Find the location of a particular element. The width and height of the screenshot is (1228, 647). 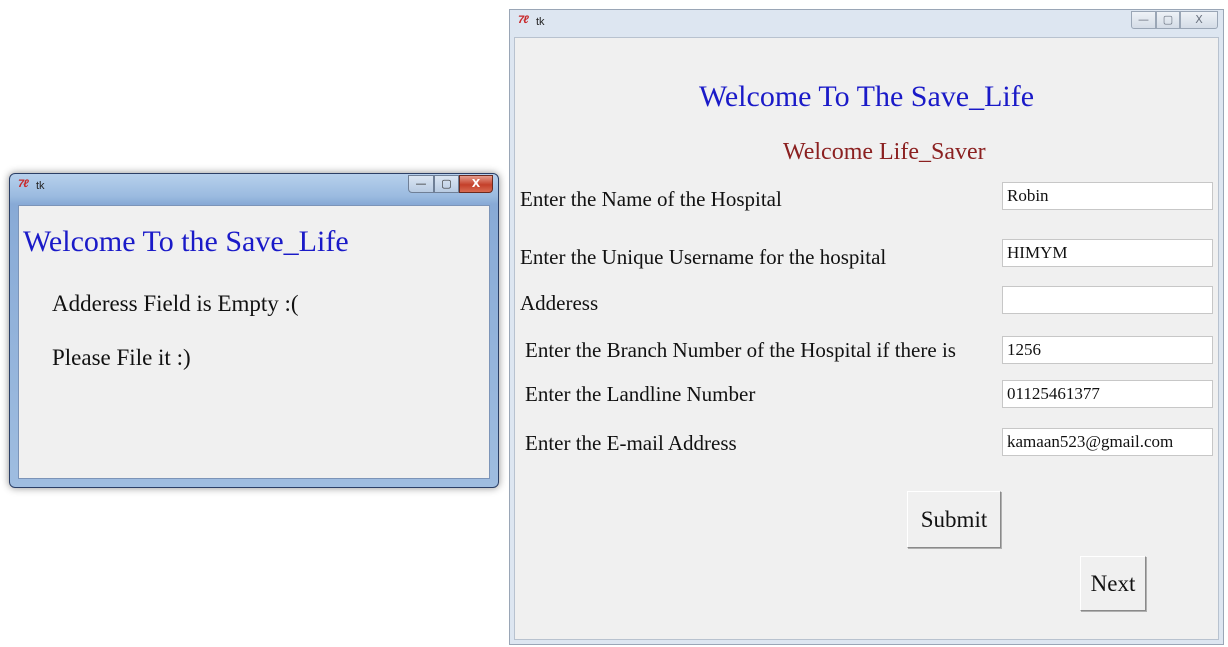

main-close-button: X is located at coordinates (1199, 20).